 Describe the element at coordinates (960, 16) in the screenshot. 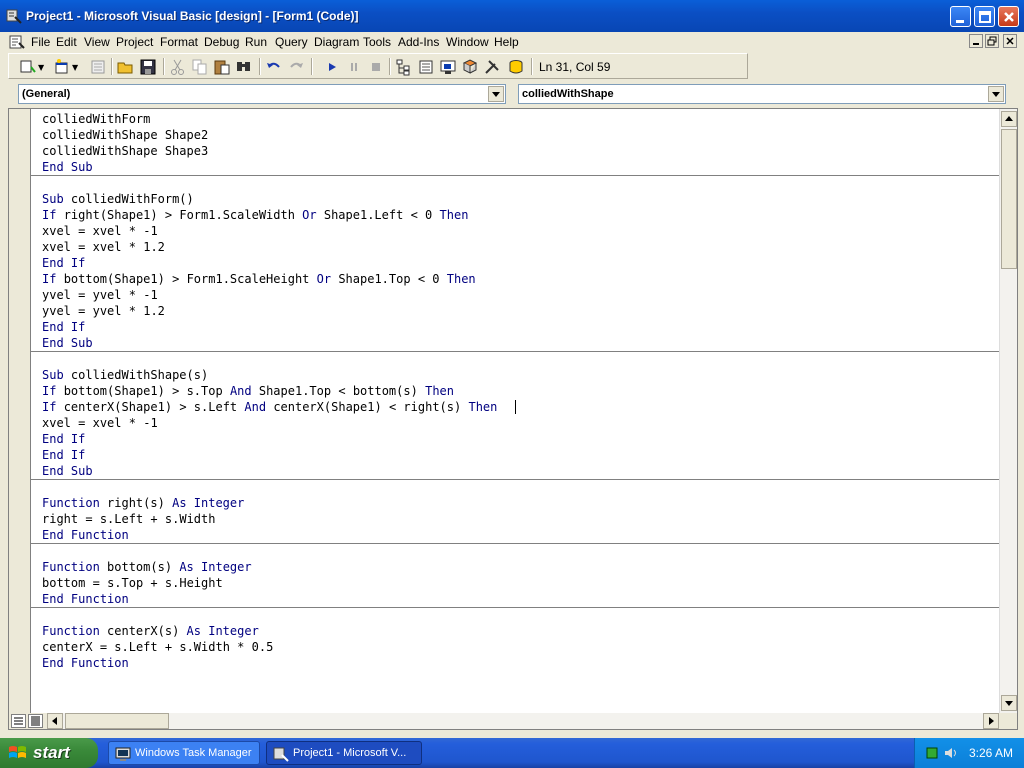

I see `minimize-button` at that location.